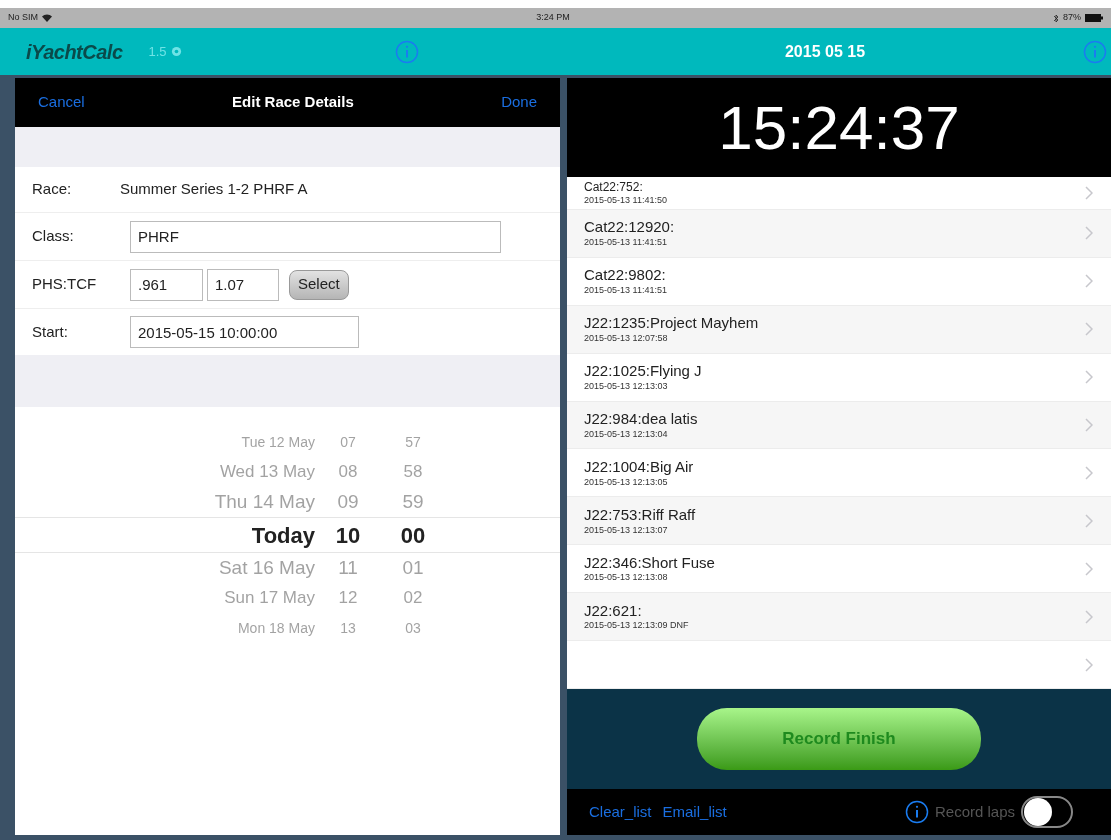  What do you see at coordinates (169, 472) in the screenshot?
I see `picker-day: Wed 13 May` at bounding box center [169, 472].